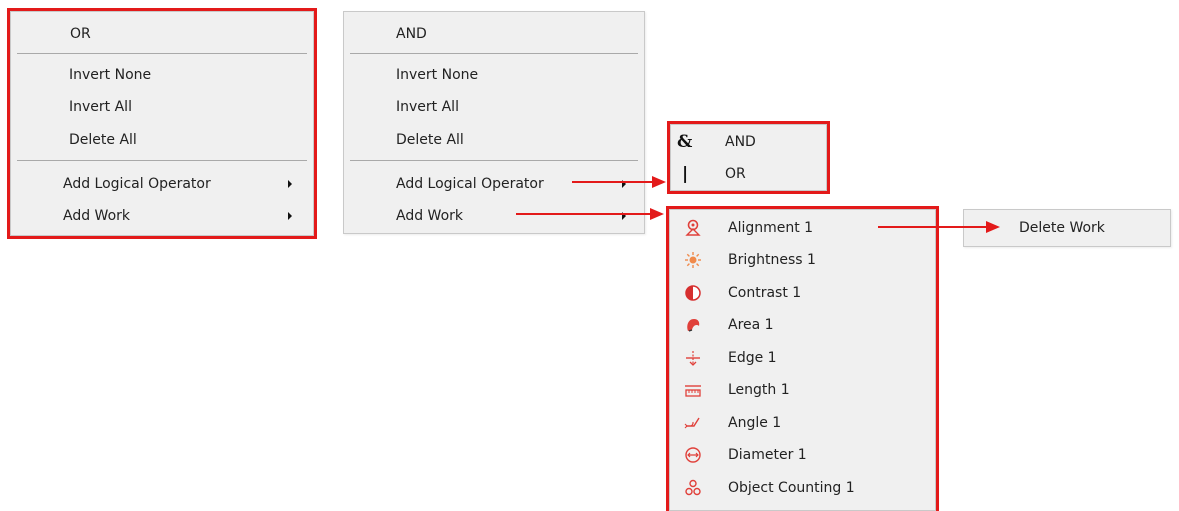 The width and height of the screenshot is (1179, 511). What do you see at coordinates (735, 174) in the screenshot?
I see `logical-operator-label: OR` at bounding box center [735, 174].